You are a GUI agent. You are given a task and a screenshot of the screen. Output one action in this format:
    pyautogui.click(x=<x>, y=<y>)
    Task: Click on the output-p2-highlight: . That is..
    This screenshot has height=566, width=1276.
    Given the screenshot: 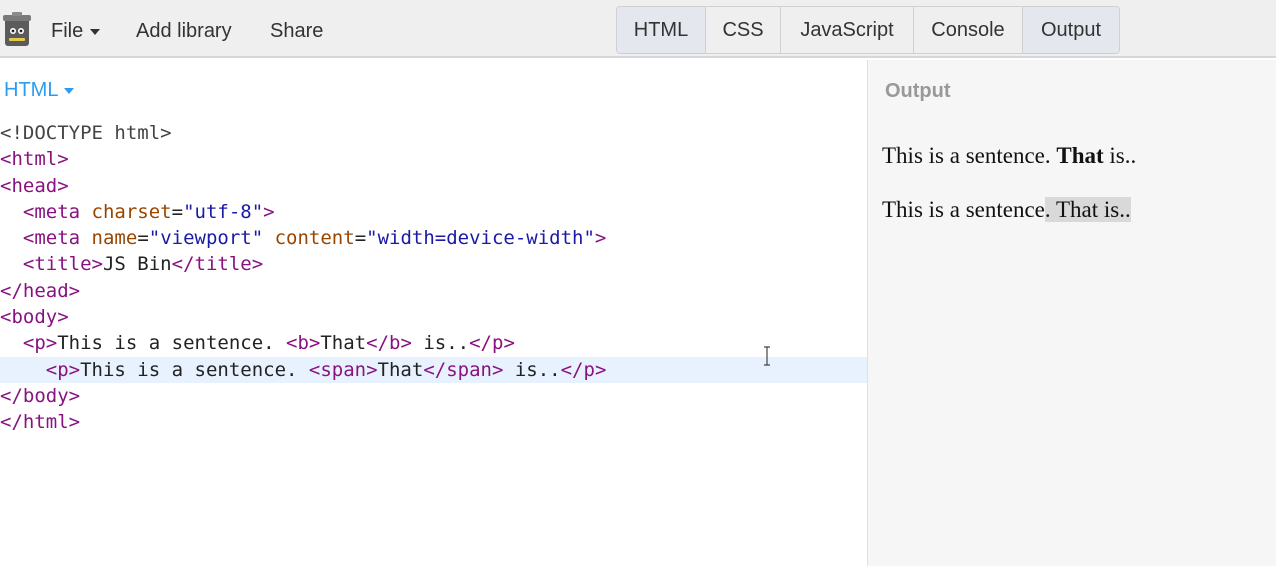 What is the action you would take?
    pyautogui.click(x=1087, y=209)
    